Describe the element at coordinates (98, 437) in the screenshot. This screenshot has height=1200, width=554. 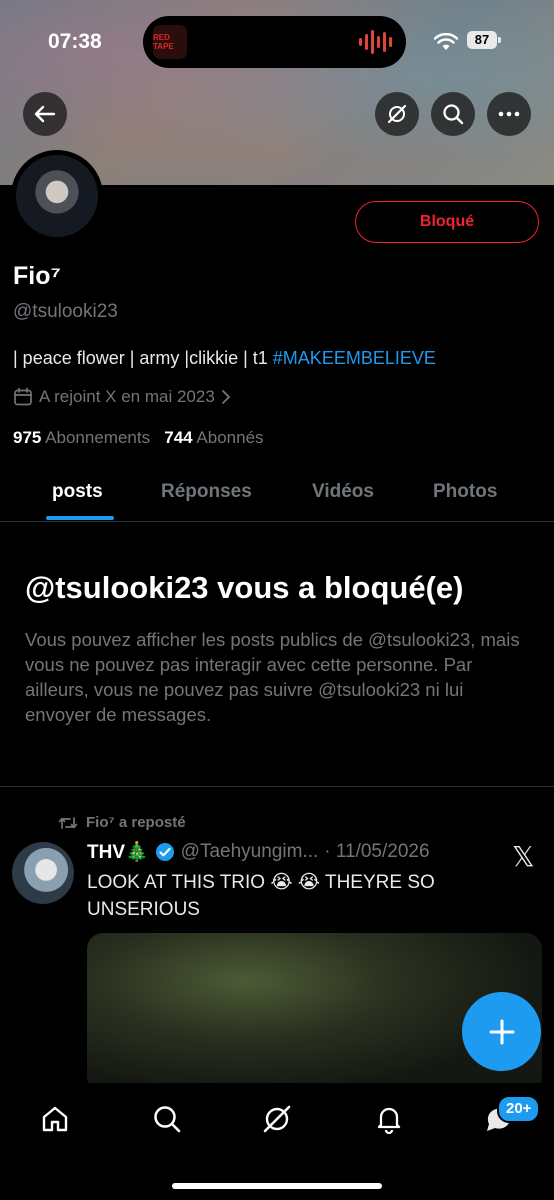
I see `following-label: Abonnements` at that location.